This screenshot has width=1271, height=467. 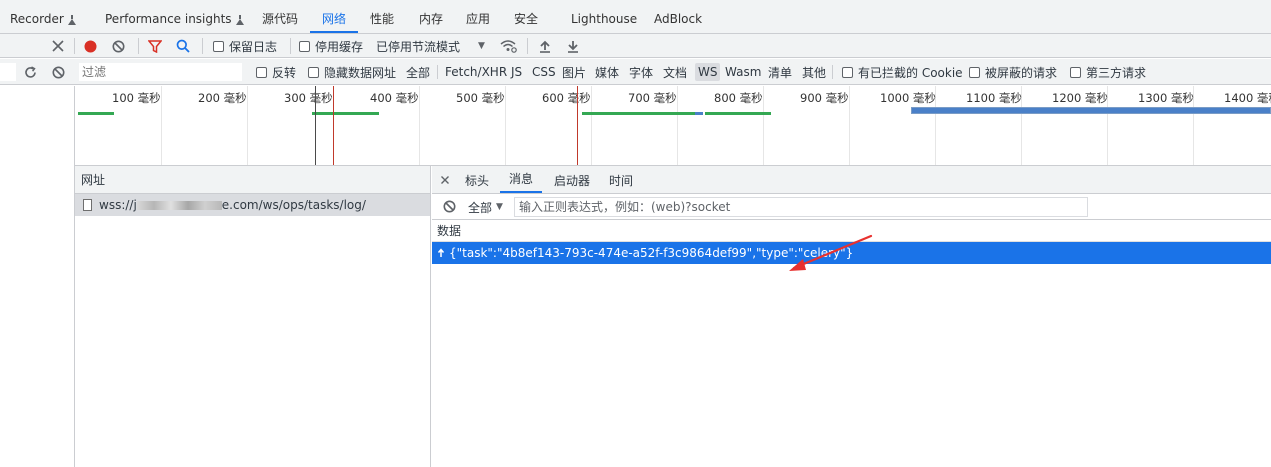 I want to click on filter-icon, so click(x=155, y=46).